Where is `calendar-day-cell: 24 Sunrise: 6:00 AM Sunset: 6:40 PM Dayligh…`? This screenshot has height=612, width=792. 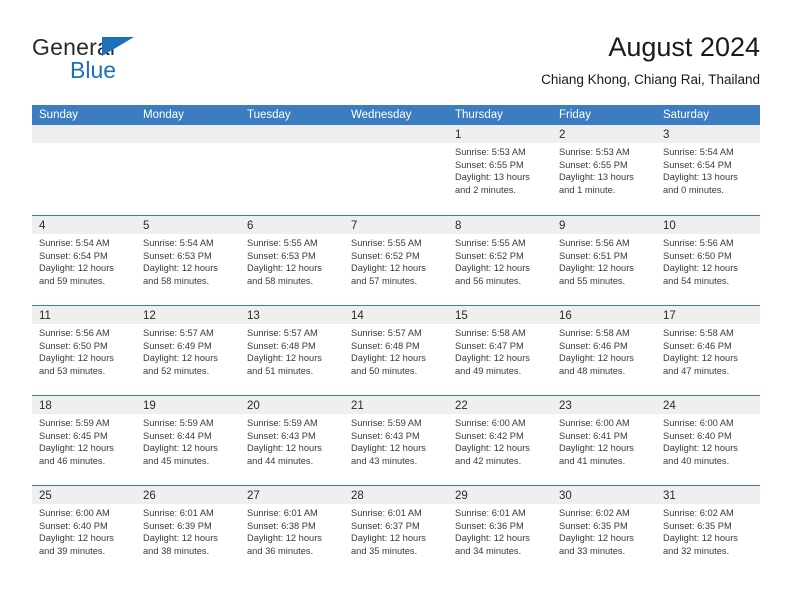 calendar-day-cell: 24 Sunrise: 6:00 AM Sunset: 6:40 PM Dayligh… is located at coordinates (708, 440).